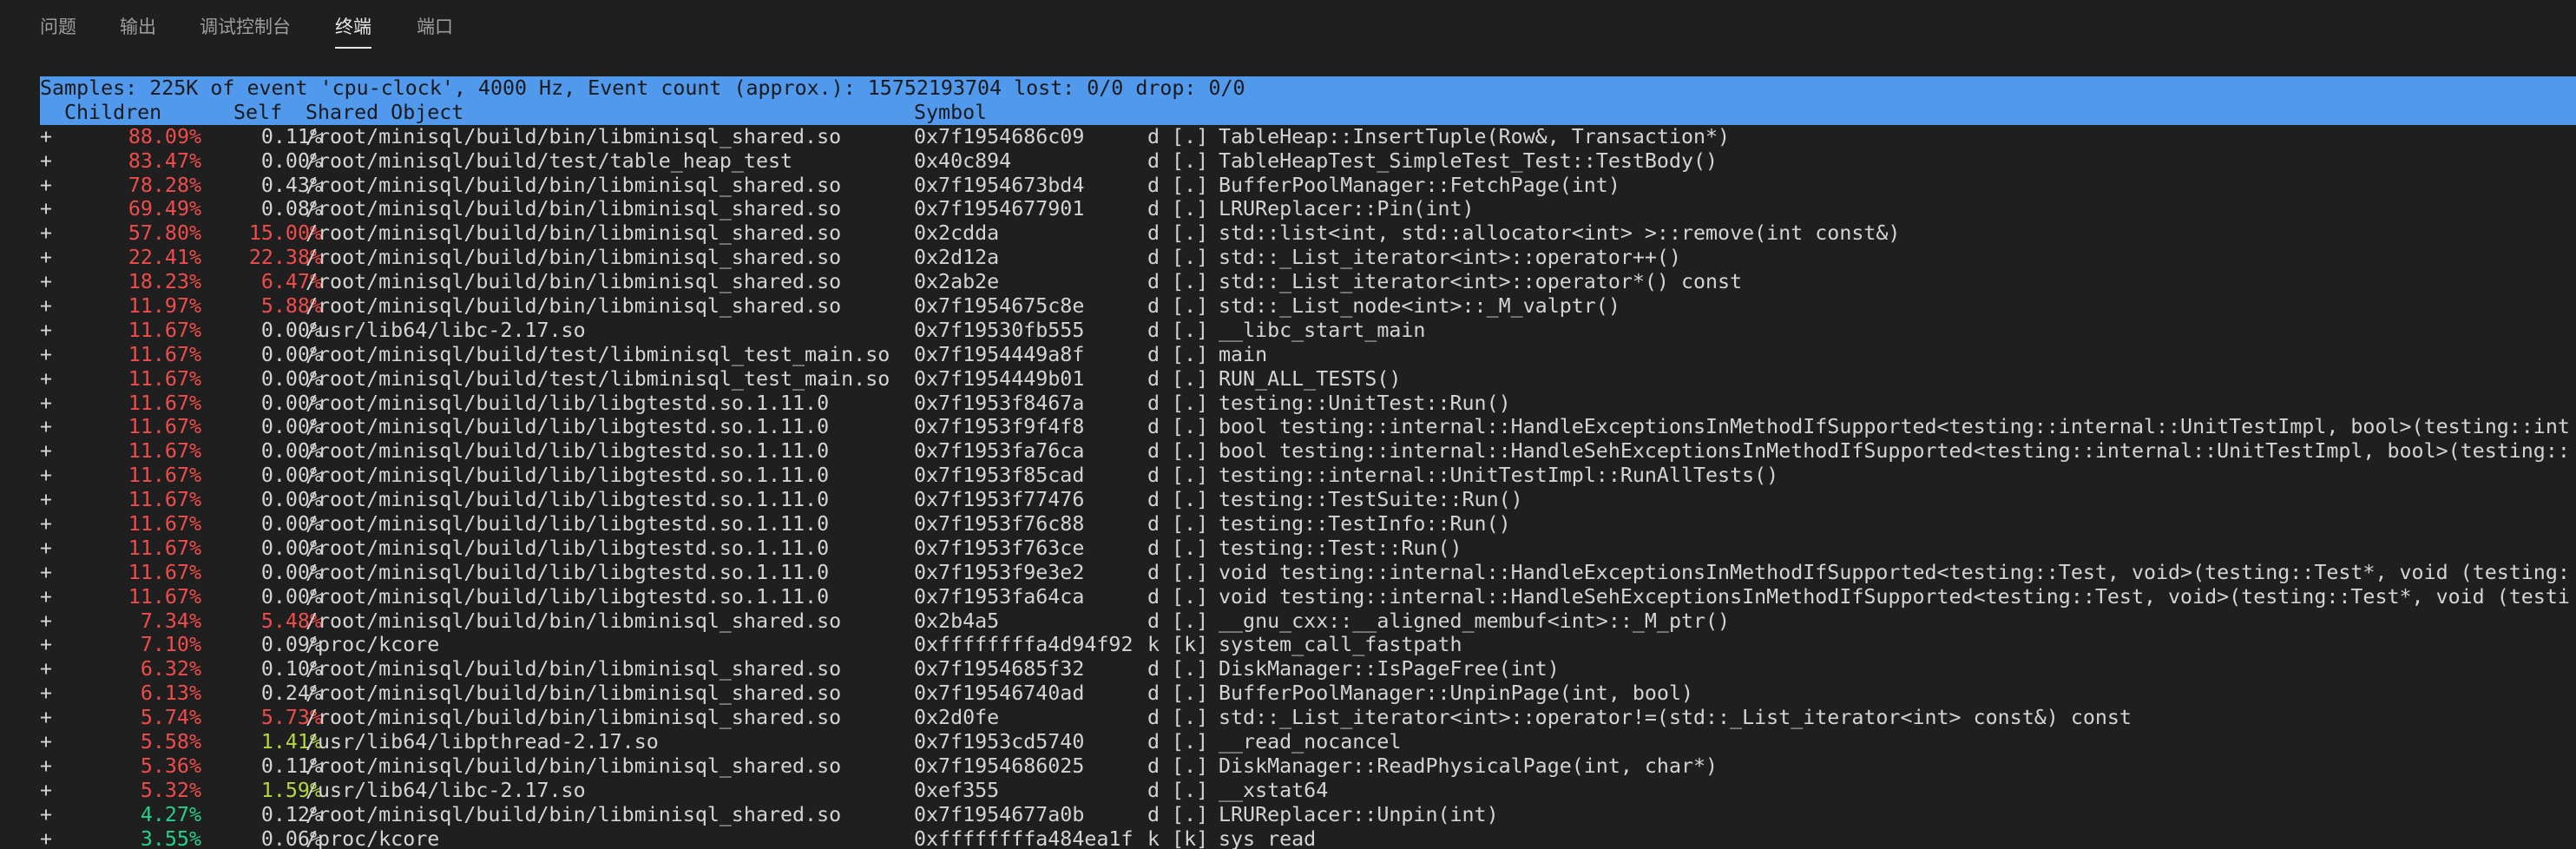  What do you see at coordinates (1347, 209) in the screenshot?
I see `symbol-name: LRUReplacer::Pin(int)` at bounding box center [1347, 209].